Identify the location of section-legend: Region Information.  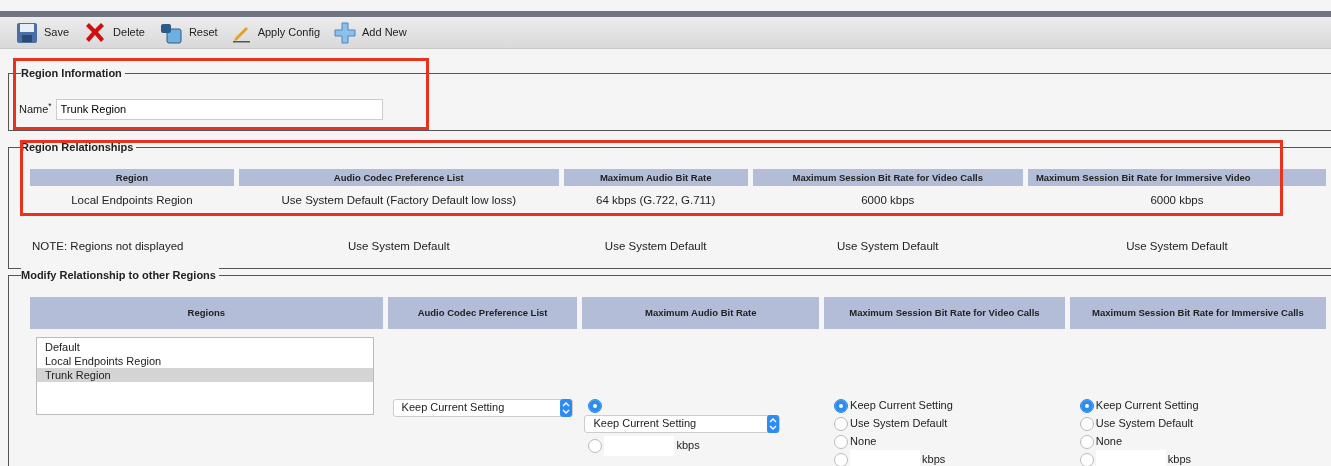
(73, 73).